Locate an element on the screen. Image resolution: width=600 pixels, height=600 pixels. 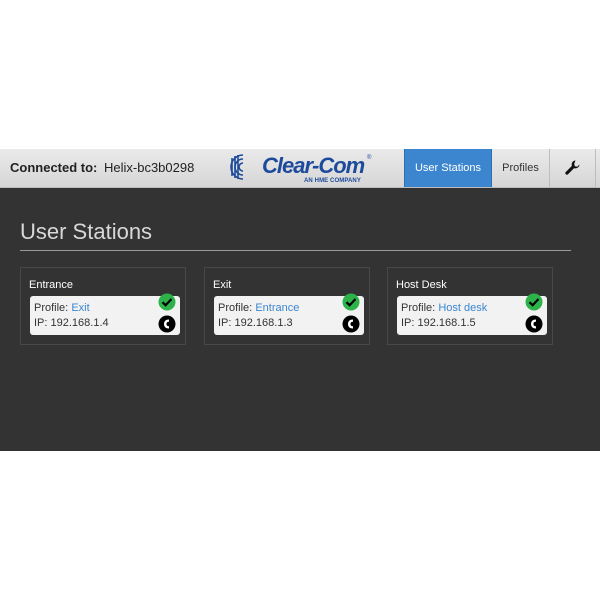
station-info-panel: Profile: Entrance IP: 192.168.1.3 is located at coordinates (289, 314).